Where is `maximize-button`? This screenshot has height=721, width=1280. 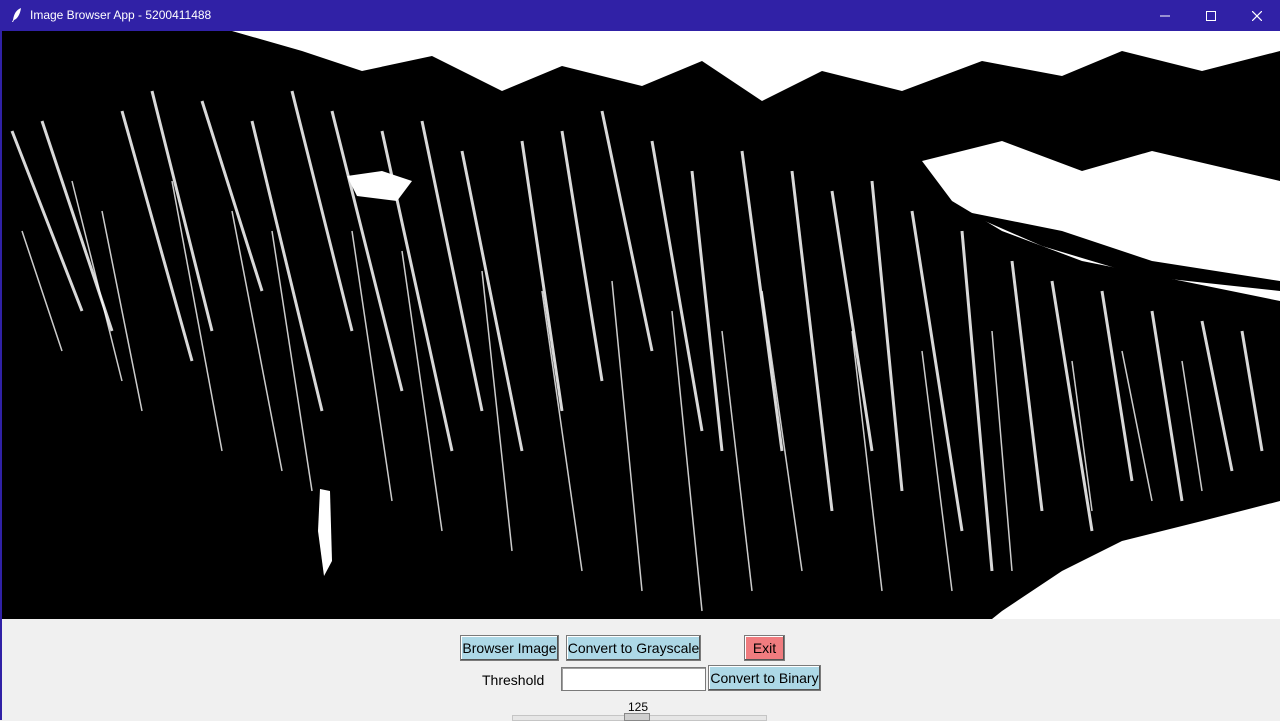 maximize-button is located at coordinates (1211, 15).